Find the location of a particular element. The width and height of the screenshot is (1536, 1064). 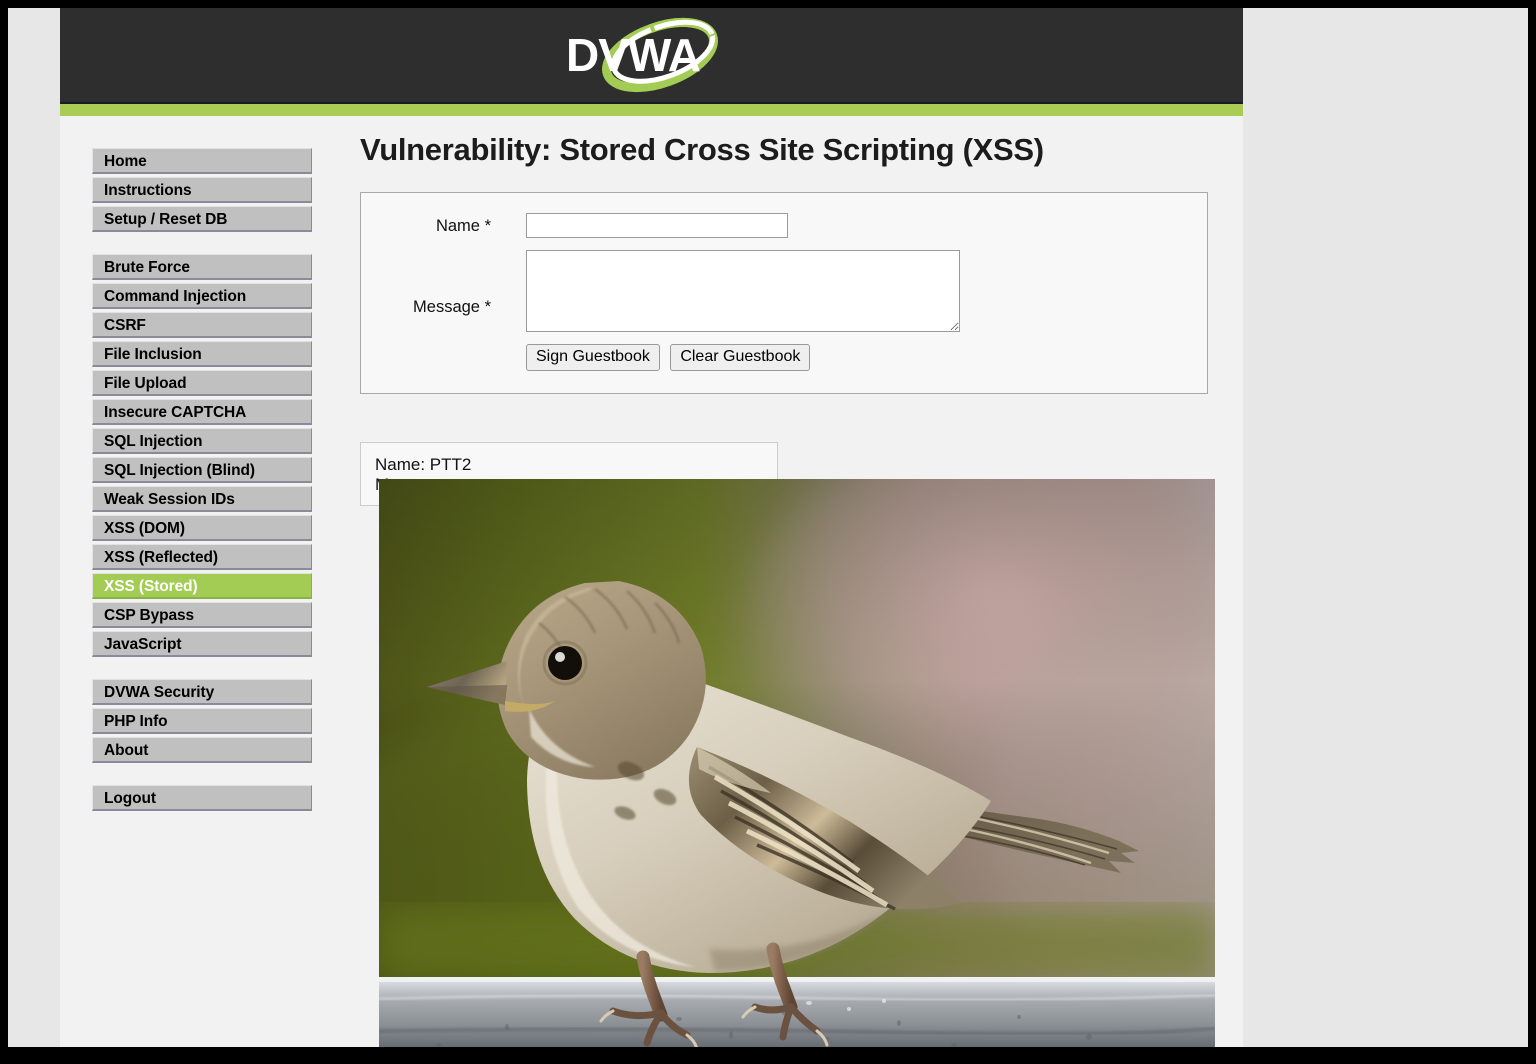

sidebar-item-csp-bypass: CSP Bypass is located at coordinates (202, 615).